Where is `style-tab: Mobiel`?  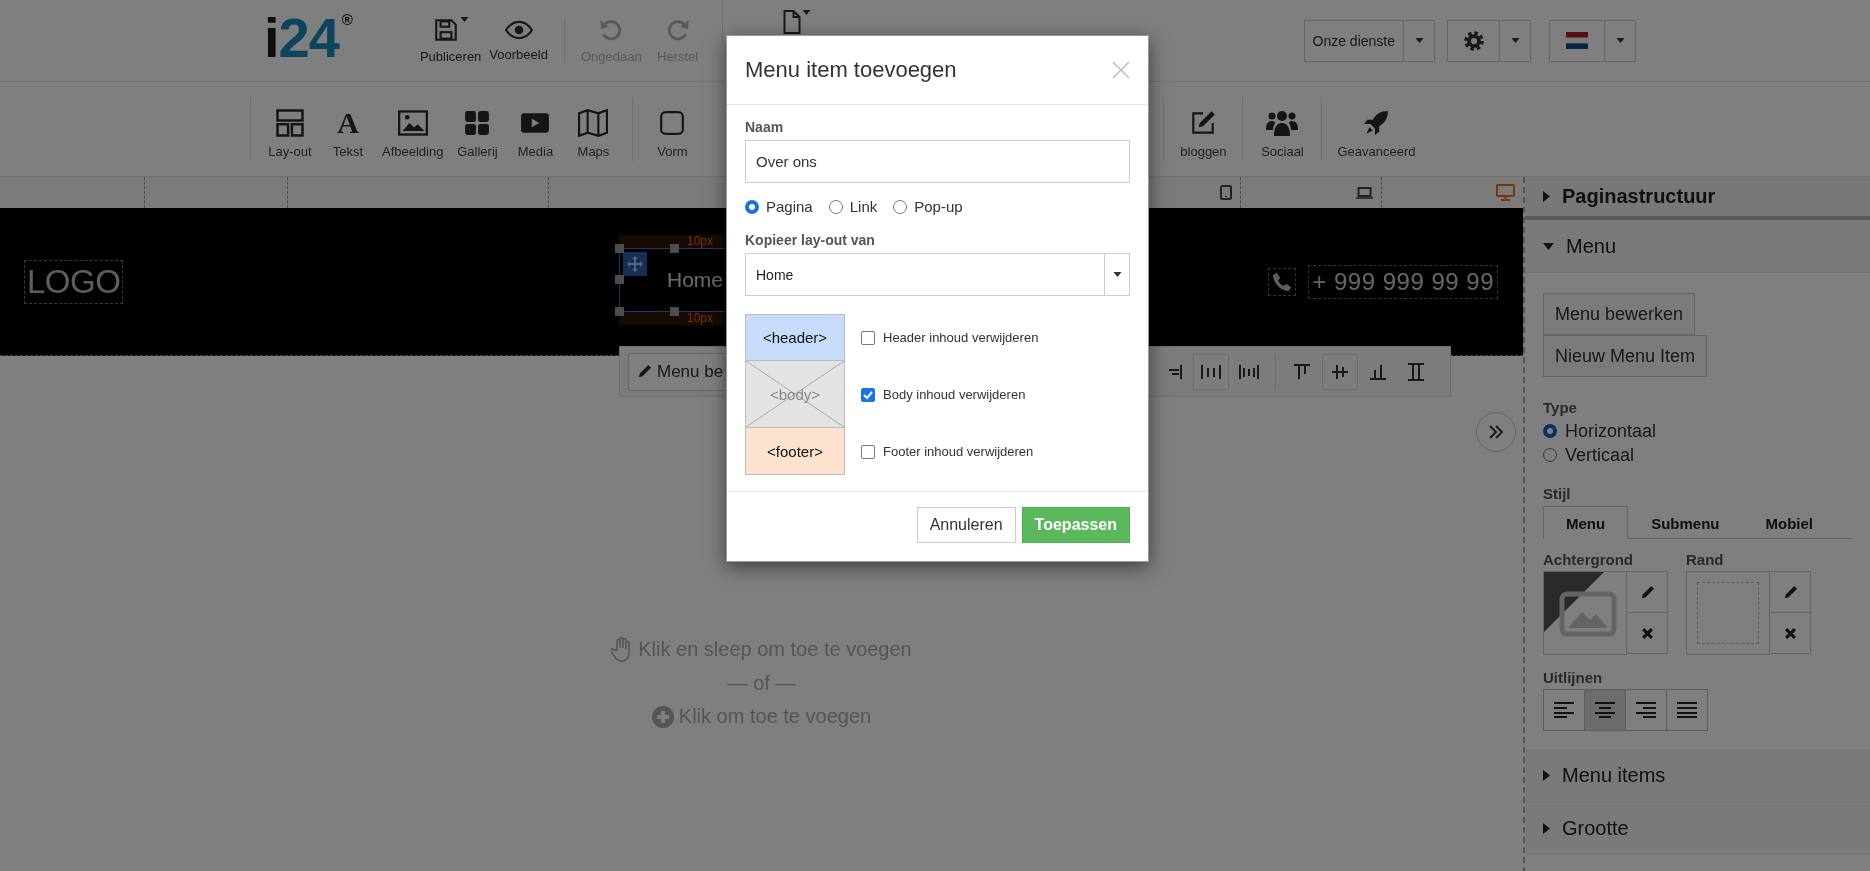
style-tab: Mobiel is located at coordinates (1789, 522).